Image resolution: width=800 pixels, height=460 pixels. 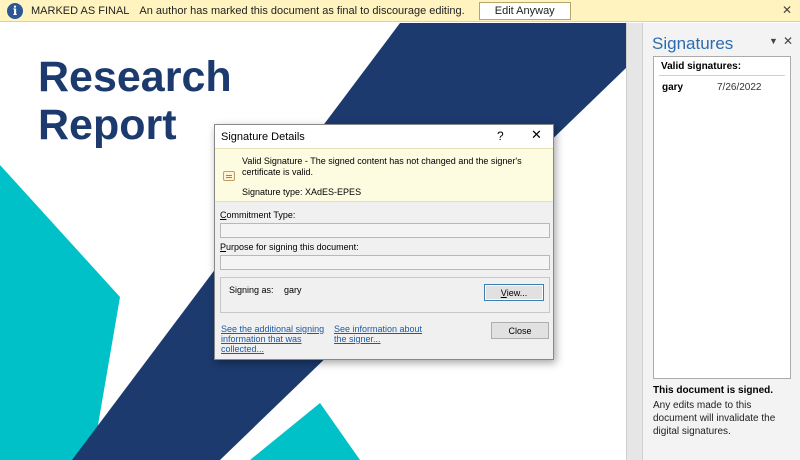 What do you see at coordinates (263, 137) in the screenshot?
I see `dialog-title: Signature Details` at bounding box center [263, 137].